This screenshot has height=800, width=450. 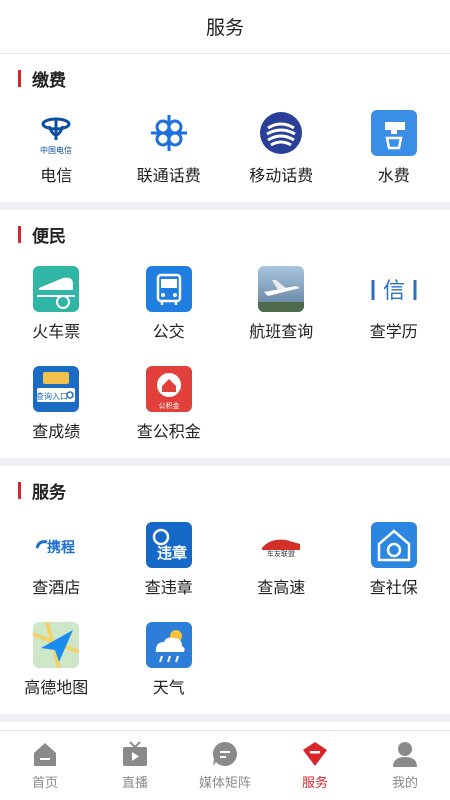 I want to click on service-score-query: 查询入口 查成绩, so click(x=56, y=408).